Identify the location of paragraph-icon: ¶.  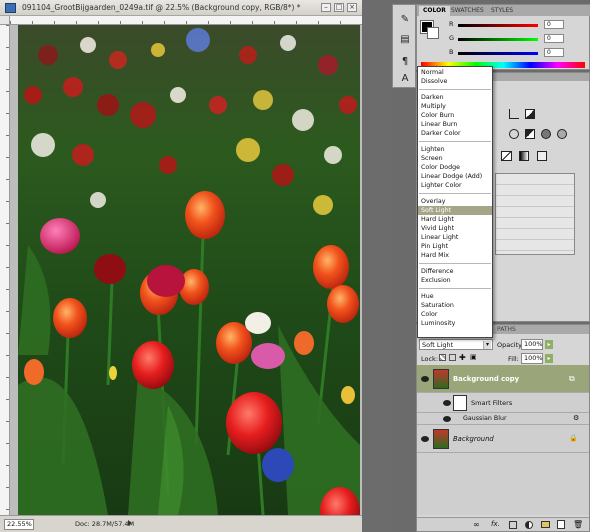
(405, 62).